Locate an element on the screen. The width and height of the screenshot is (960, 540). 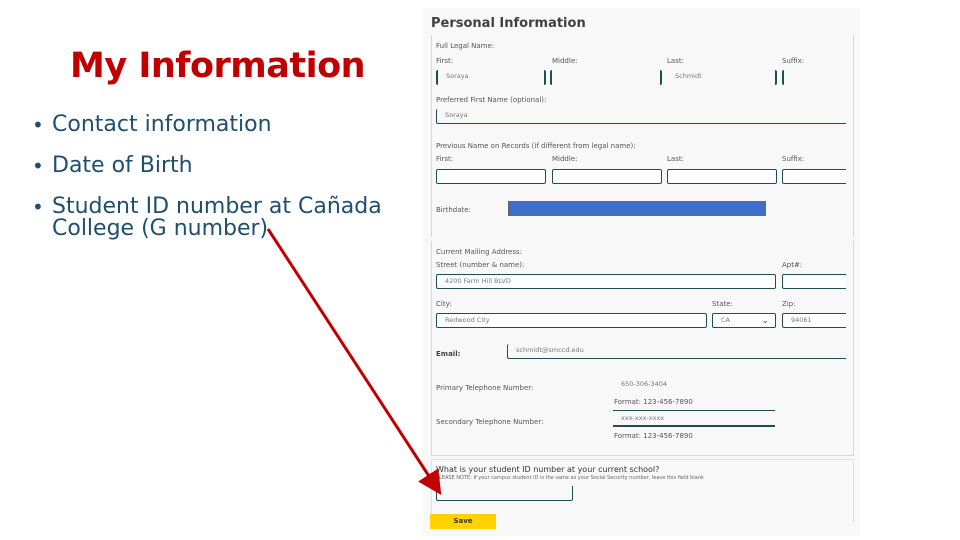
primary-phone-underline is located at coordinates (694, 410).